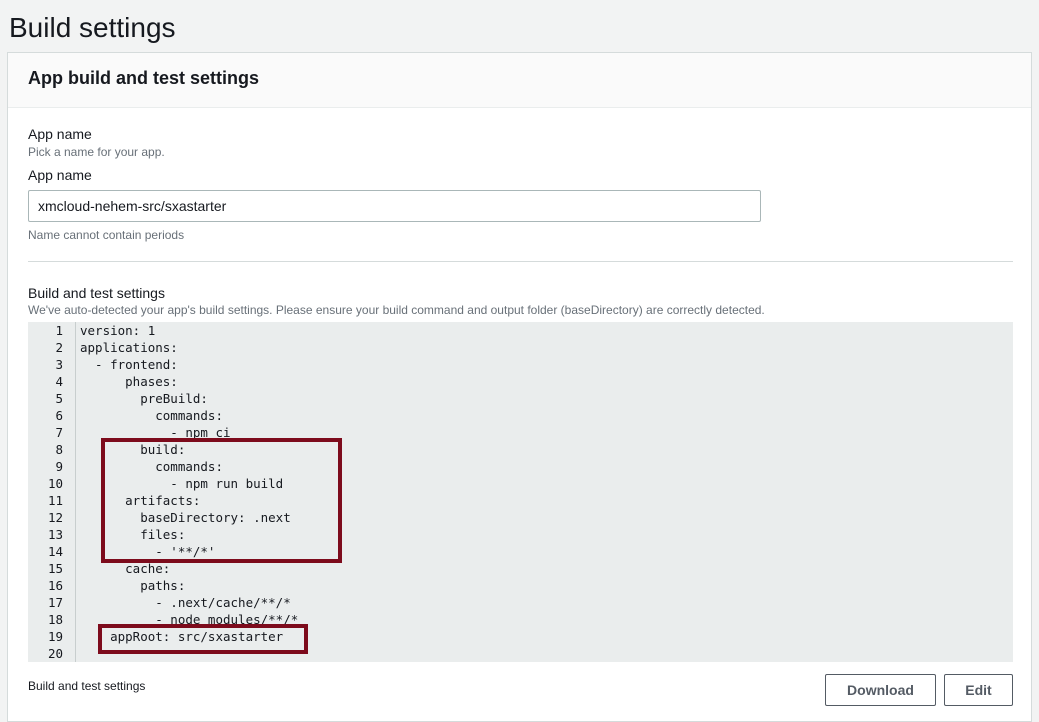  I want to click on code-line: artifacts:, so click(140, 500).